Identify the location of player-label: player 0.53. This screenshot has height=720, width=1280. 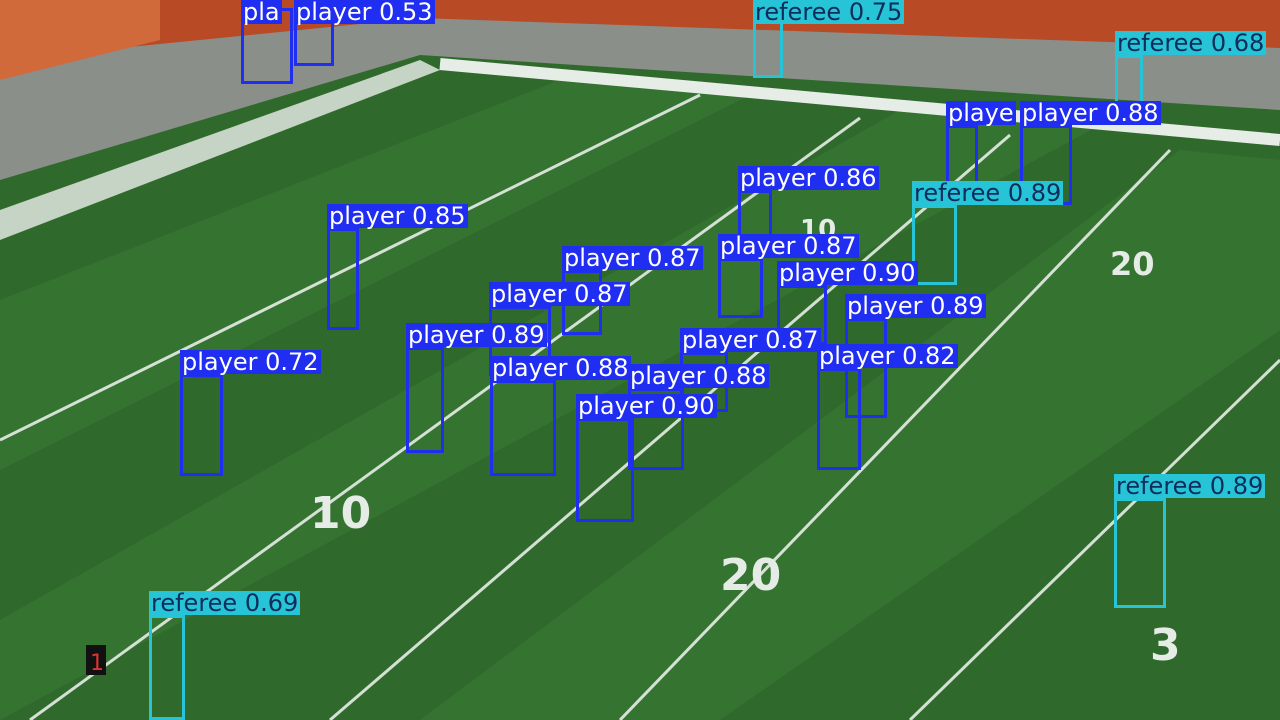
(364, 13).